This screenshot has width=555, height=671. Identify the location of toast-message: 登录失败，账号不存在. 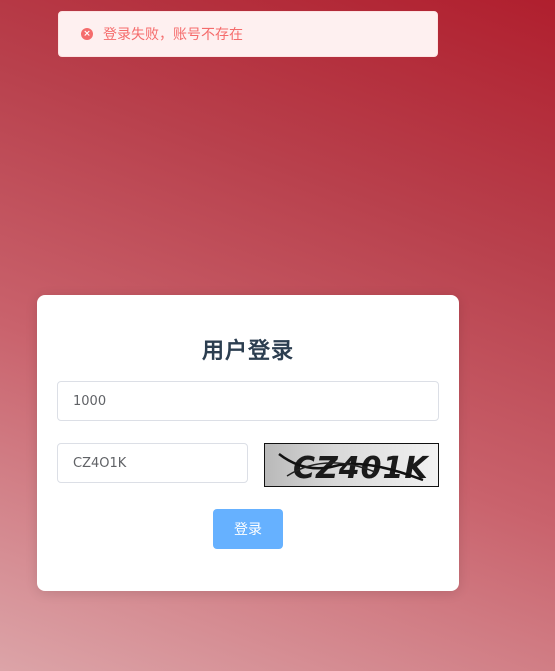
(173, 35).